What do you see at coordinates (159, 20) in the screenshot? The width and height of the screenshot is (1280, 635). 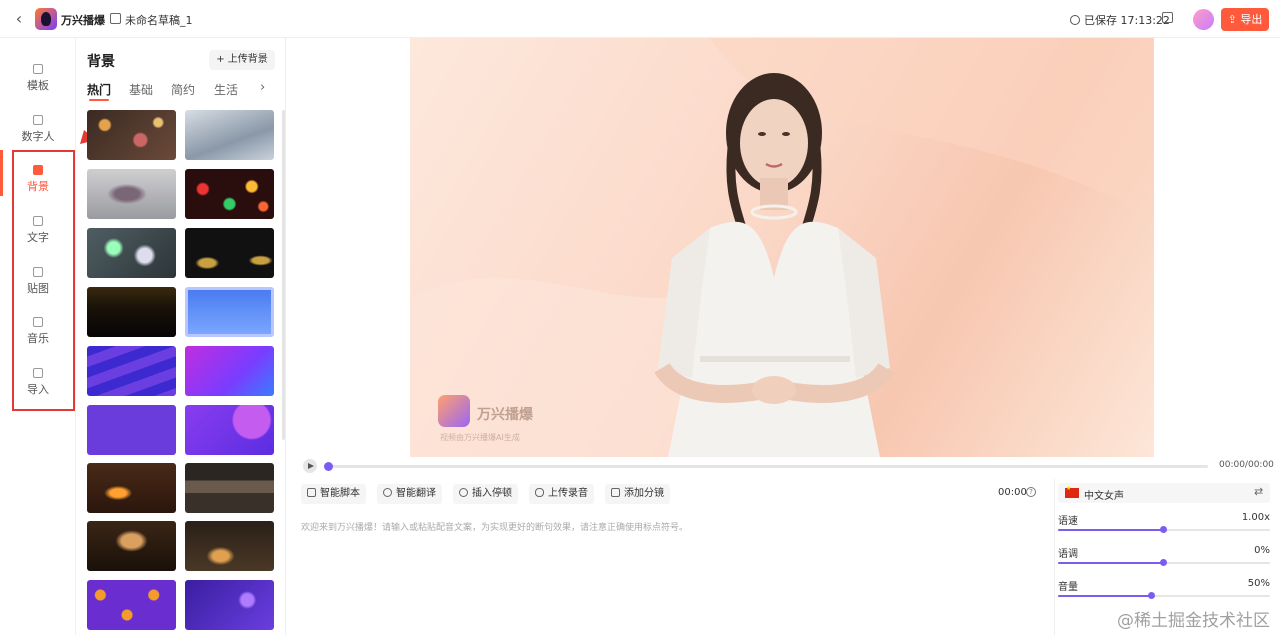 I see `doc-name: 未命名草稿_1` at bounding box center [159, 20].